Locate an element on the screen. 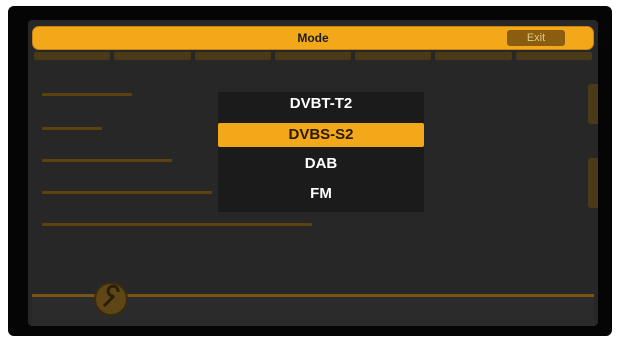 The image size is (620, 341). title-bar: Mode Exit is located at coordinates (313, 38).